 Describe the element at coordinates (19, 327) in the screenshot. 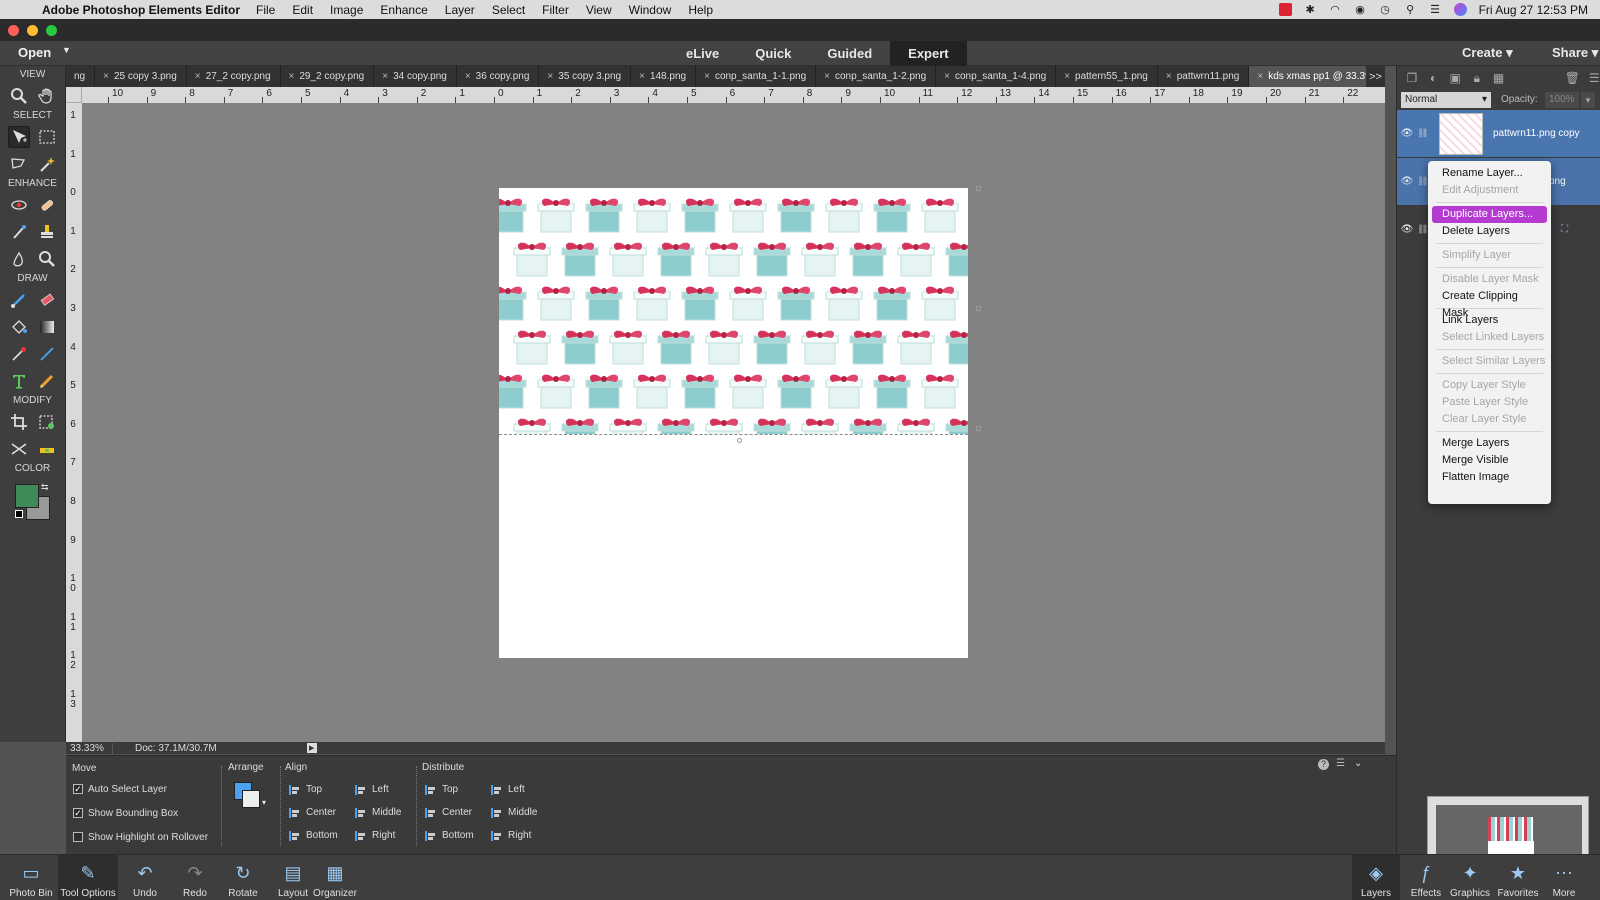

I see `paint-bucket-tool` at that location.